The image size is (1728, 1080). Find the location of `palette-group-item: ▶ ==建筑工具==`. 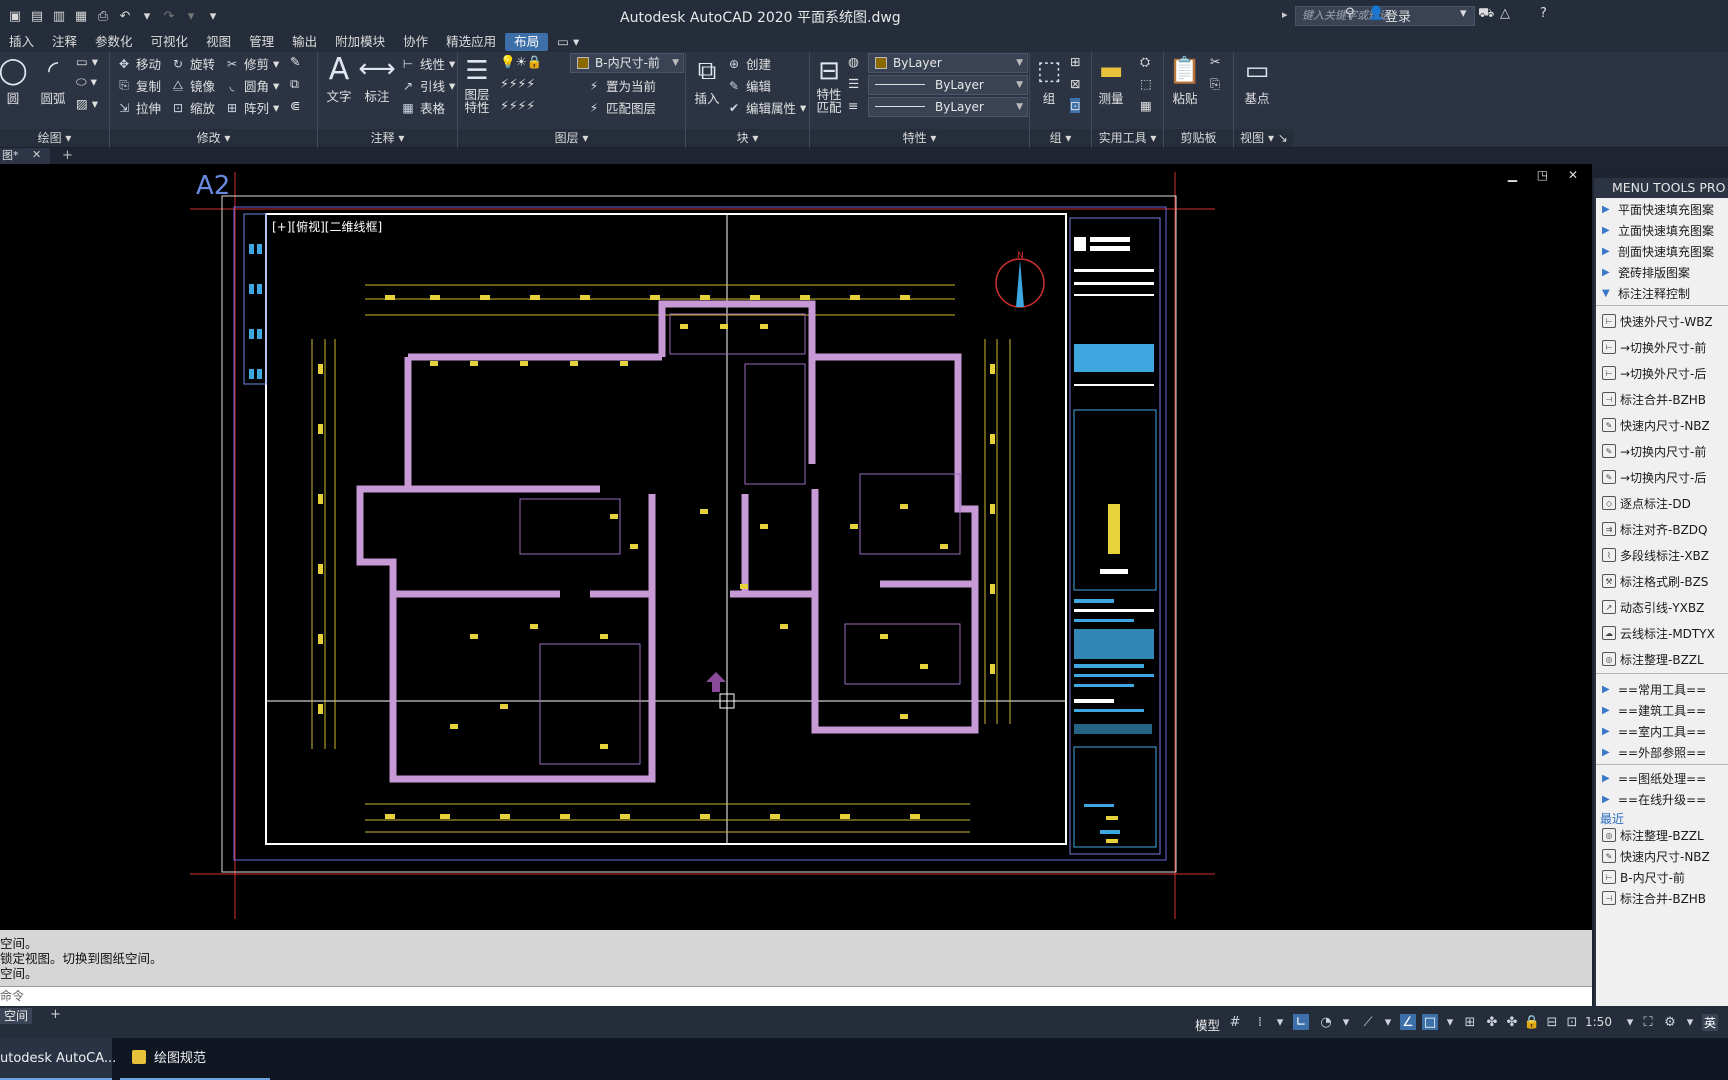

palette-group-item: ▶ ==建筑工具== is located at coordinates (1662, 710).